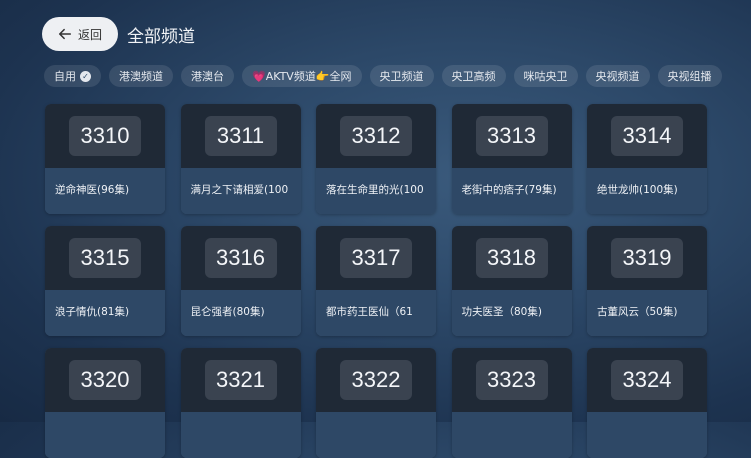 The width and height of the screenshot is (751, 458). Describe the element at coordinates (376, 313) in the screenshot. I see `channel-name: 都市药王医仙（61` at that location.